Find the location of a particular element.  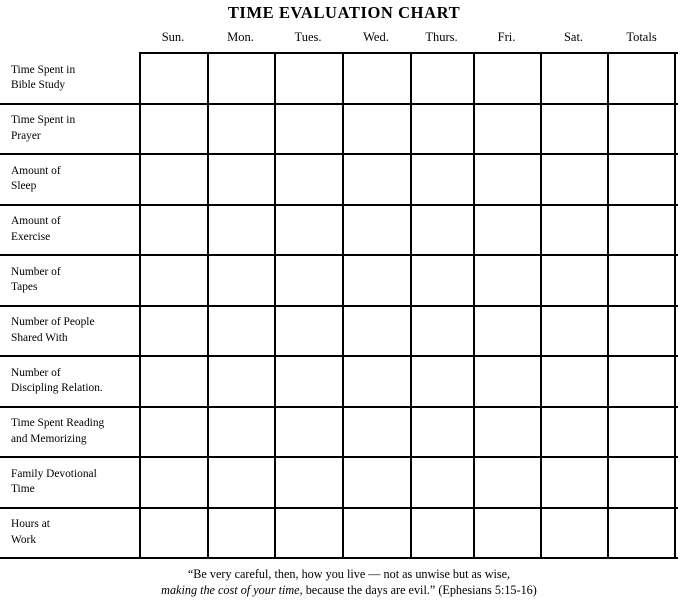

row-label: Time Spent in Prayer is located at coordinates (69, 129).